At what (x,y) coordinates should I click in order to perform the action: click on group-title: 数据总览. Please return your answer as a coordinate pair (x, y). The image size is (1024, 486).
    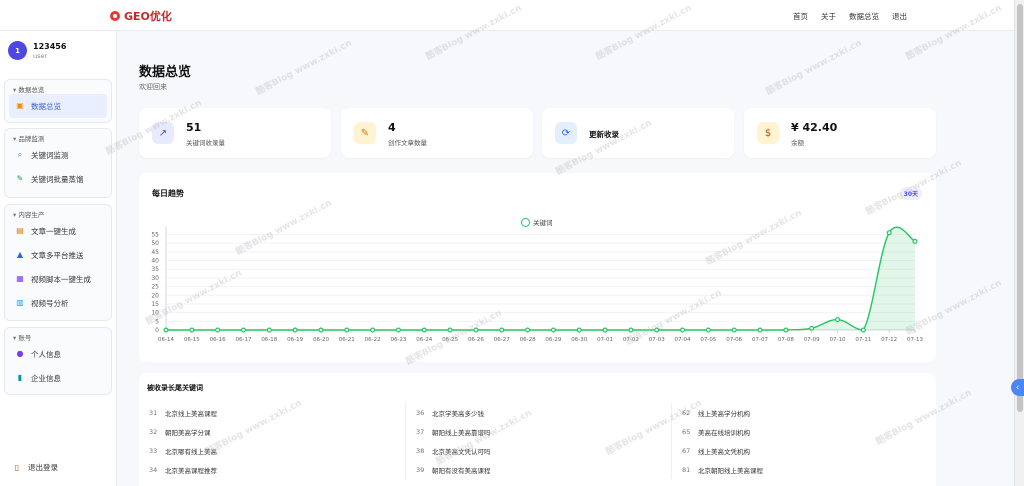
    Looking at the image, I should click on (58, 87).